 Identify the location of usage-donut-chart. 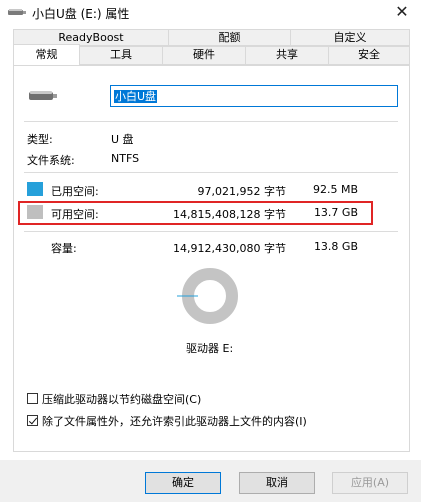
(207, 296).